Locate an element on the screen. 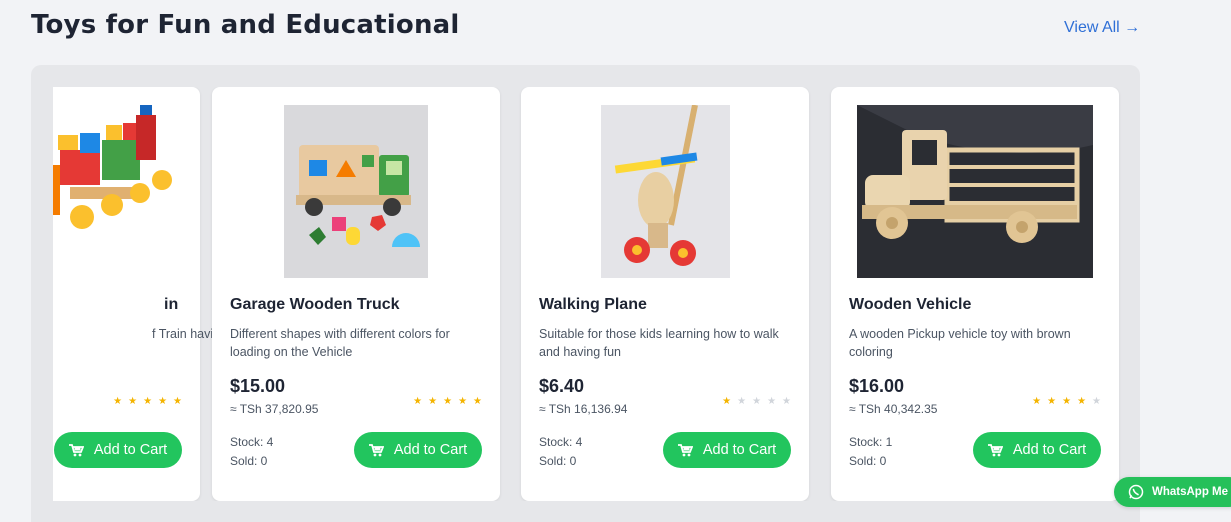  product-card: in f Train having Lods ★ ★ ★ ★ ★ Add to Cart is located at coordinates (155, 294).